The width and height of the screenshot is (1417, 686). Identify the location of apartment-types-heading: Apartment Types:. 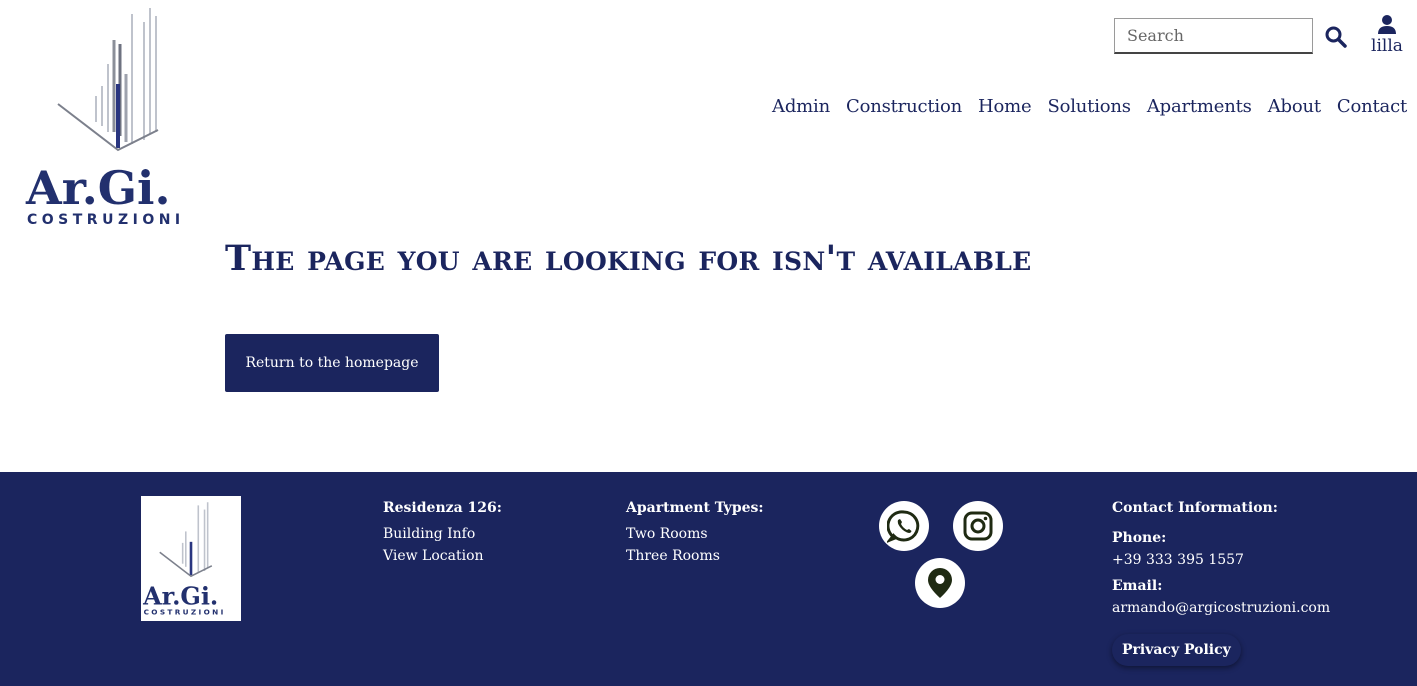
(695, 508).